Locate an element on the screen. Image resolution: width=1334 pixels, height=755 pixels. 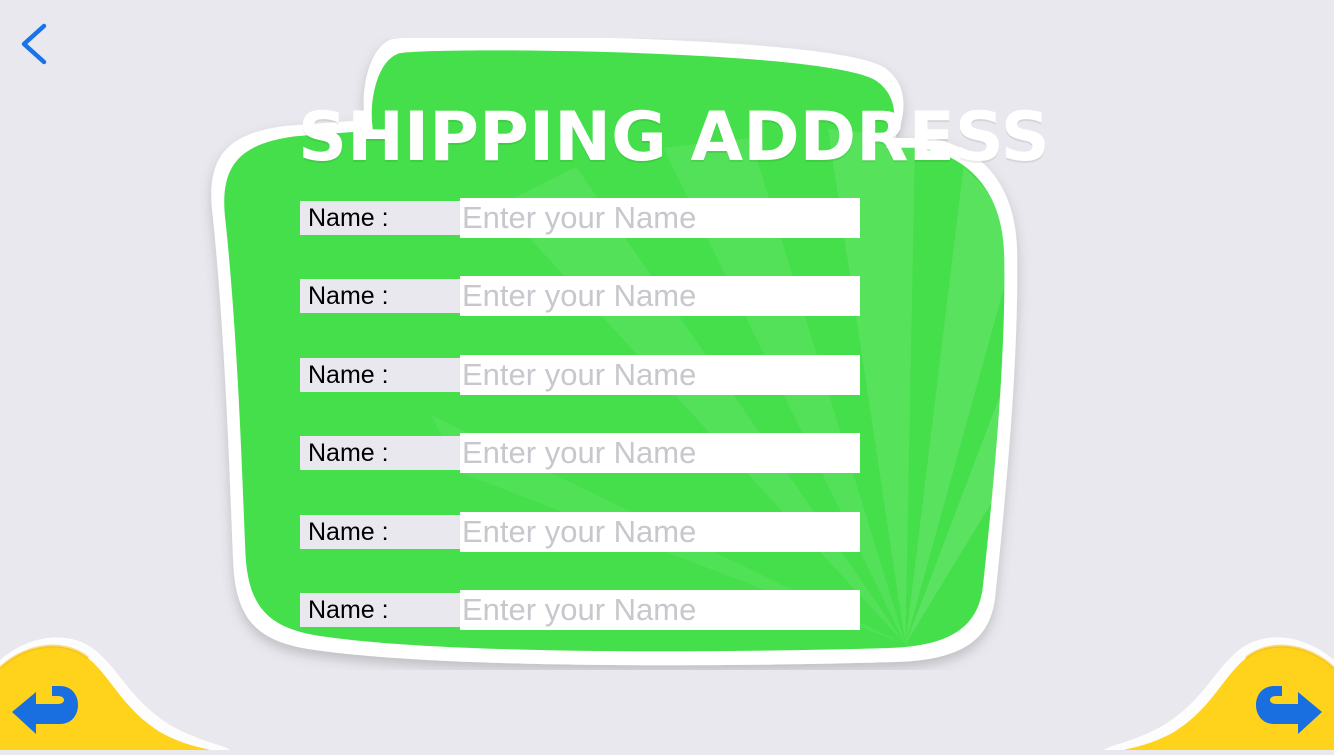
back-button is located at coordinates (34, 44).